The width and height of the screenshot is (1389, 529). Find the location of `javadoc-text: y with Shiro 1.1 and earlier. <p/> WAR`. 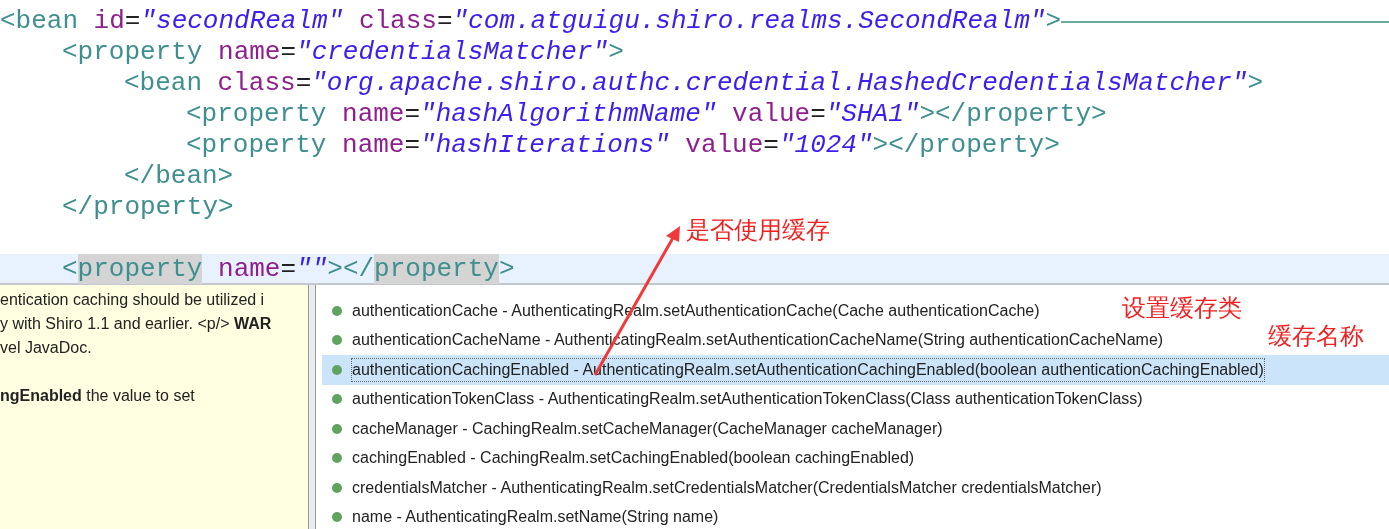

javadoc-text: y with Shiro 1.1 and earlier. <p/> WAR is located at coordinates (136, 324).